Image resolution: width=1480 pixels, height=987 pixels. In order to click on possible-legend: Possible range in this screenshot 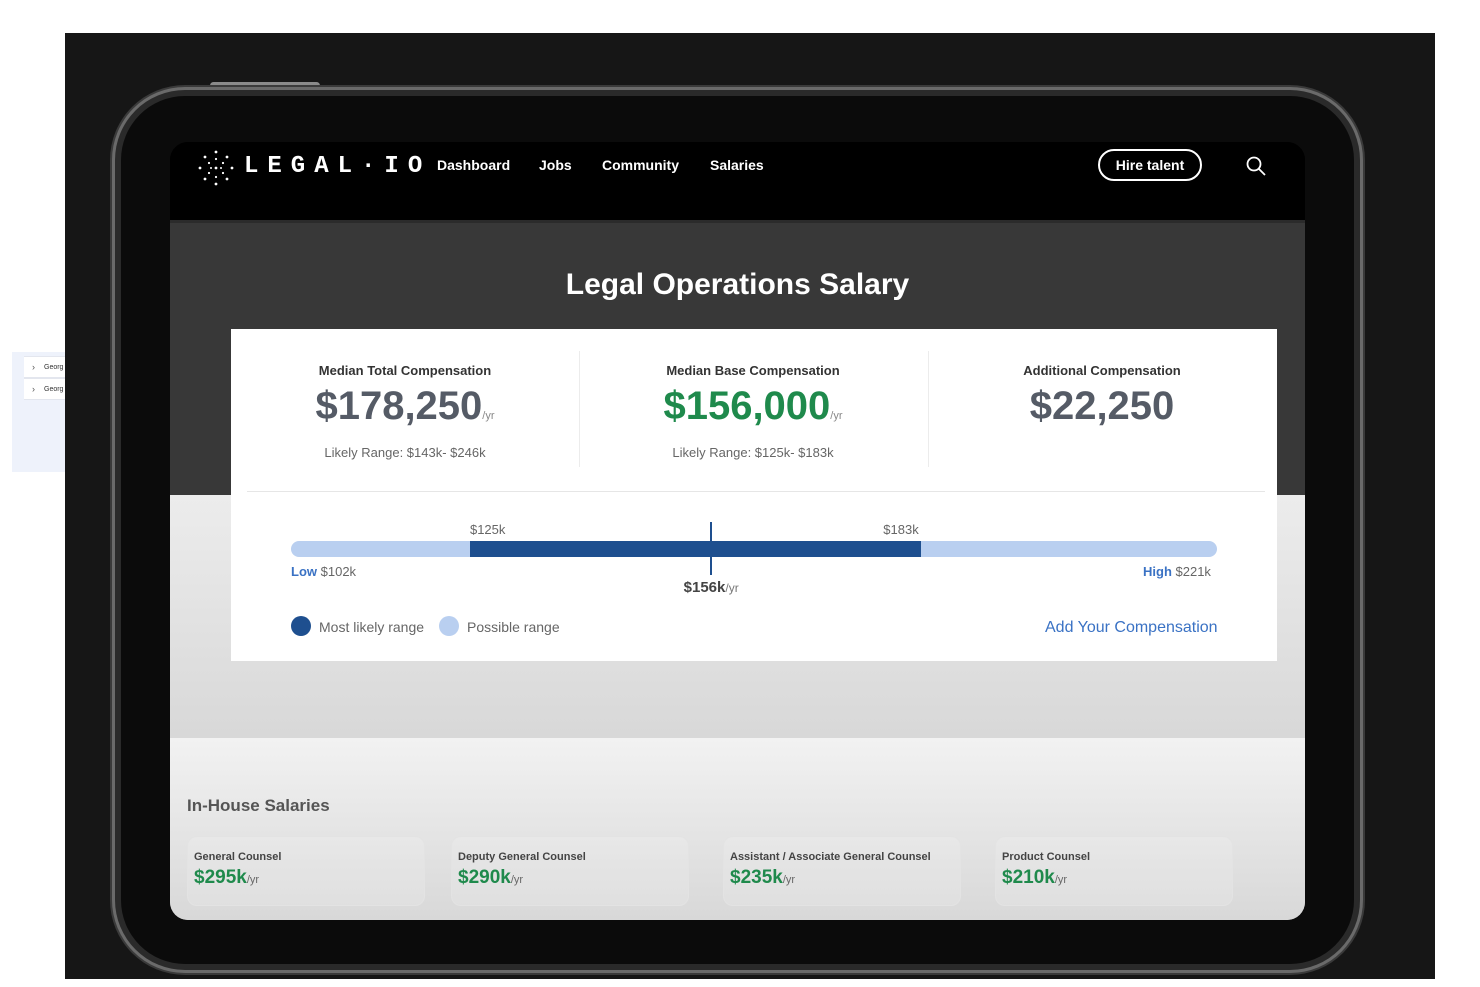, I will do `click(513, 627)`.